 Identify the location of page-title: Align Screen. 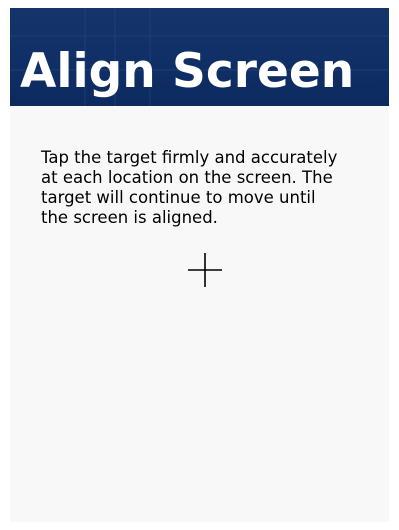
(187, 71).